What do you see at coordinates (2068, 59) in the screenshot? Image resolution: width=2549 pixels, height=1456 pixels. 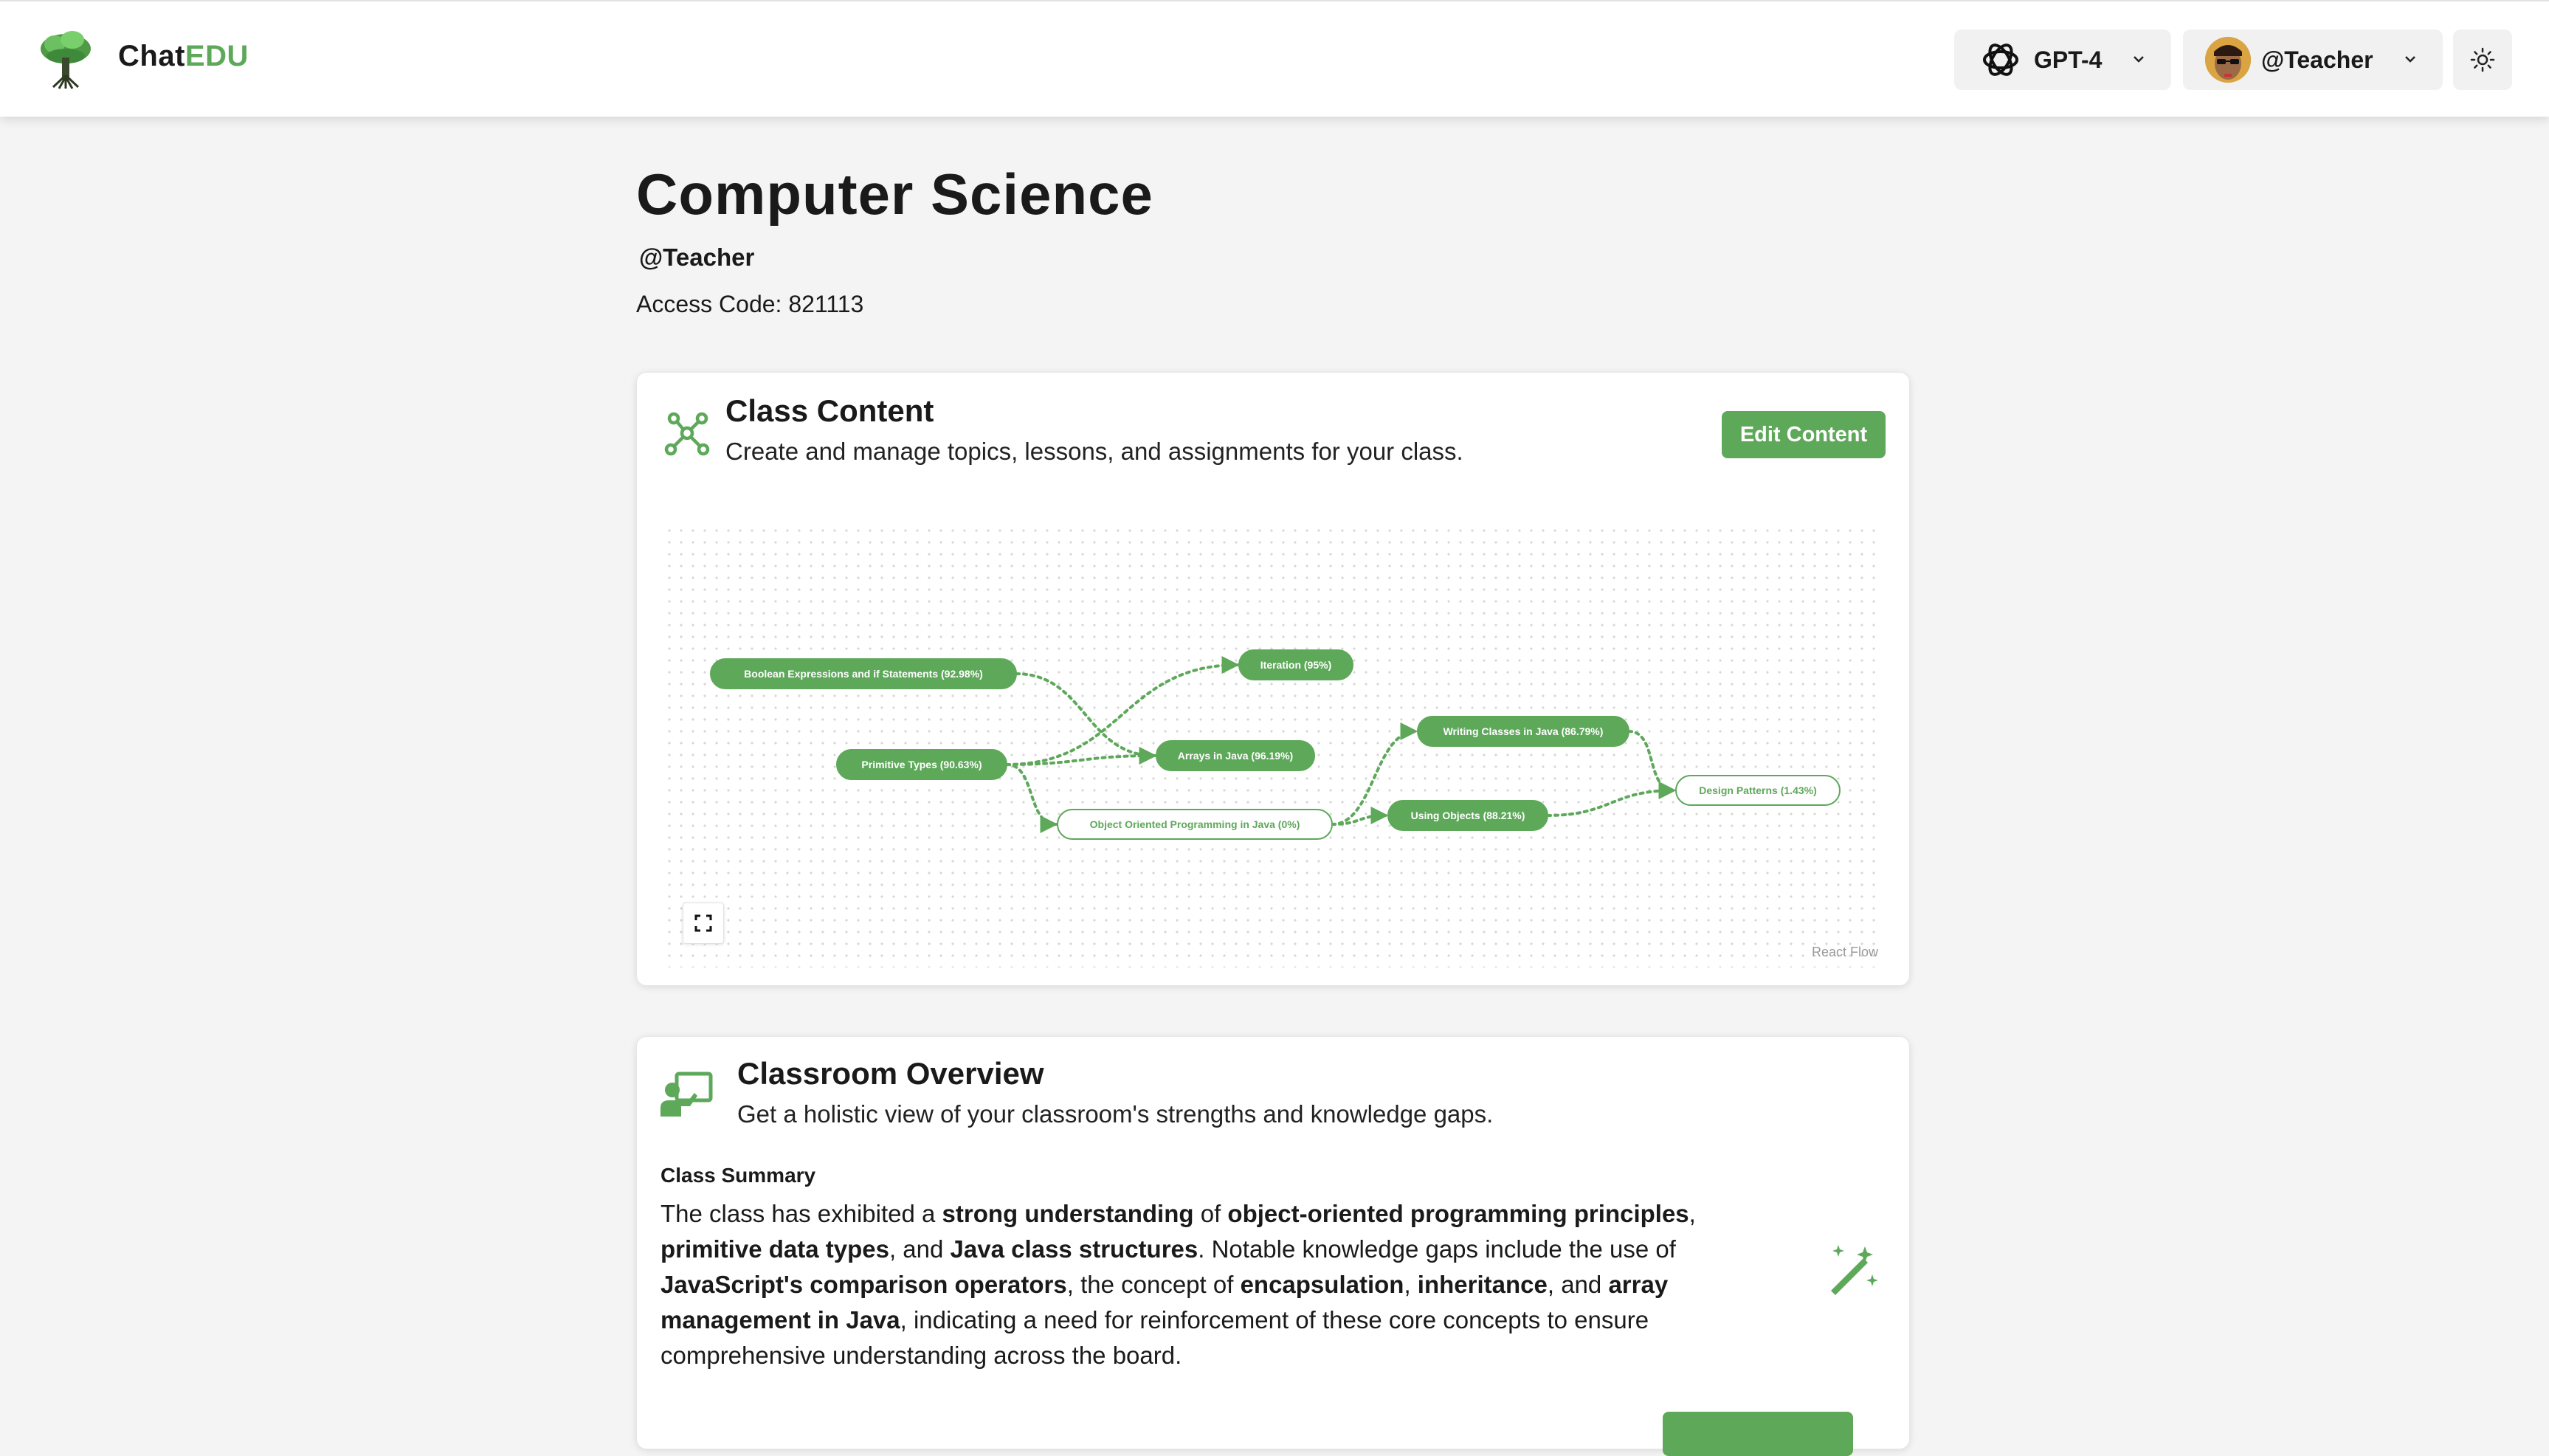 I see `model-label: GPT-4` at bounding box center [2068, 59].